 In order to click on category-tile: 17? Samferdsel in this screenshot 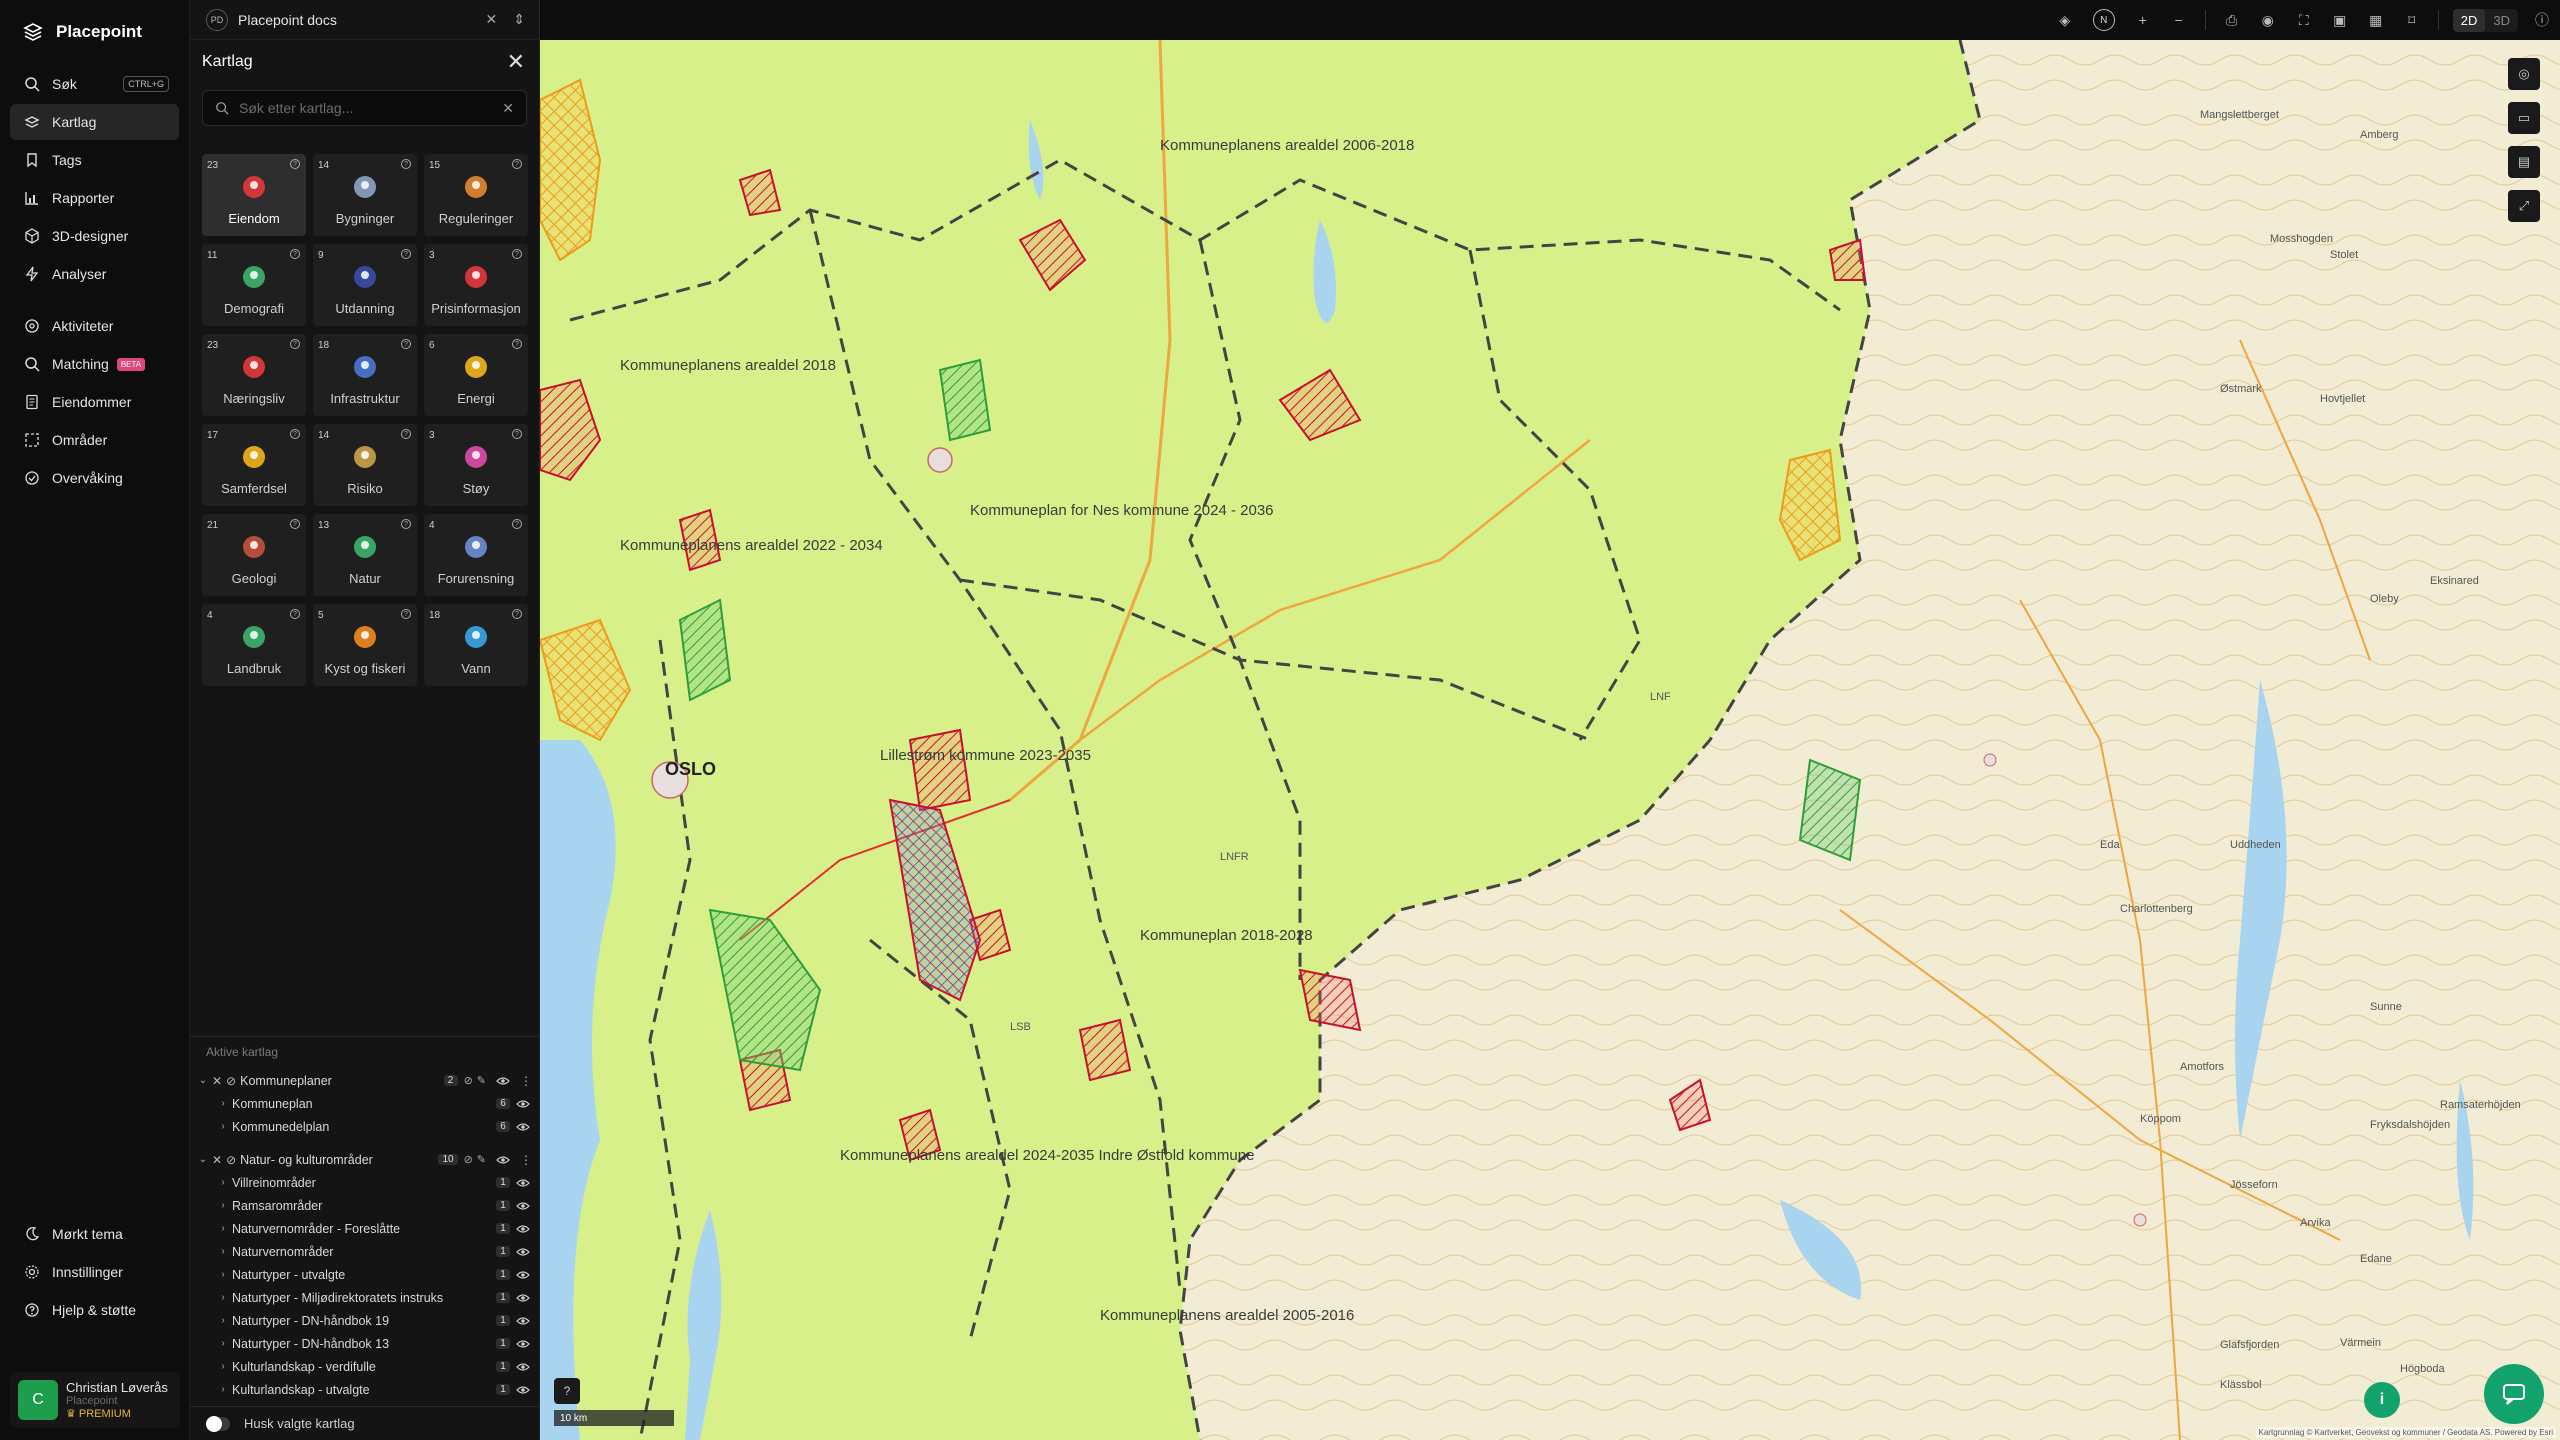, I will do `click(254, 465)`.